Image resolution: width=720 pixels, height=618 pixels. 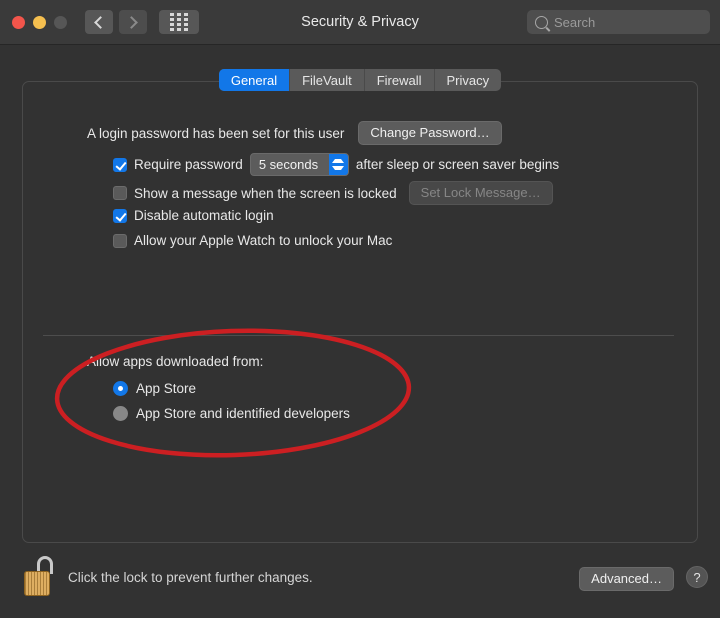 I want to click on back-button, so click(x=99, y=22).